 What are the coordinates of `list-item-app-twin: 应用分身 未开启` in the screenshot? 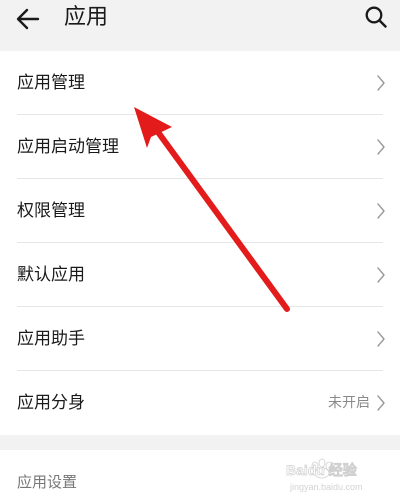 It's located at (200, 403).